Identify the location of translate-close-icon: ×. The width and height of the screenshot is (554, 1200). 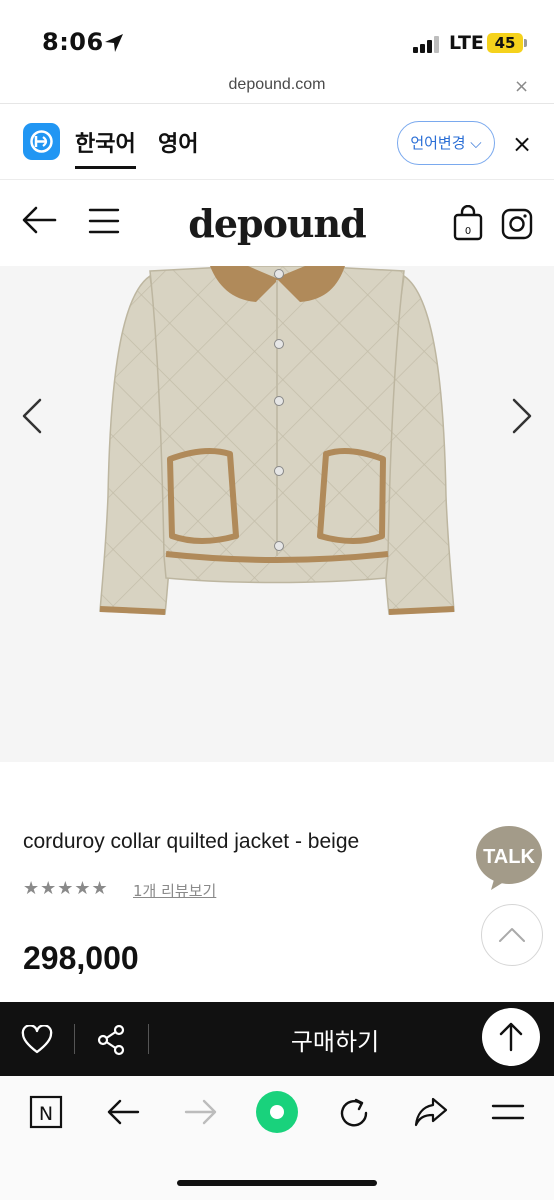
(522, 144).